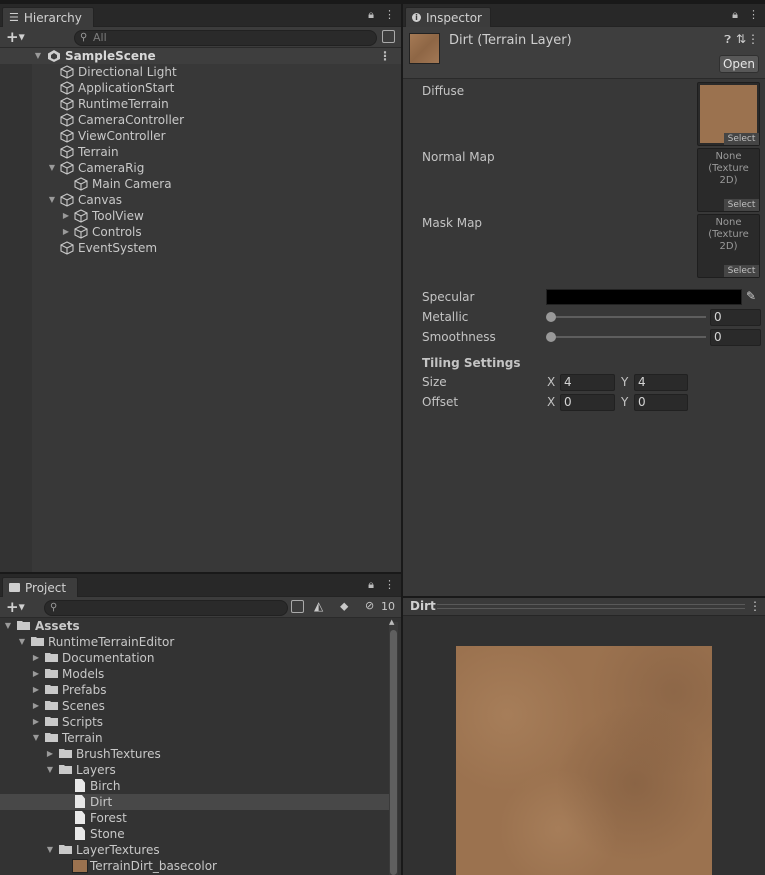  Describe the element at coordinates (344, 606) in the screenshot. I see `filter-by-label-icon: ⬥` at that location.